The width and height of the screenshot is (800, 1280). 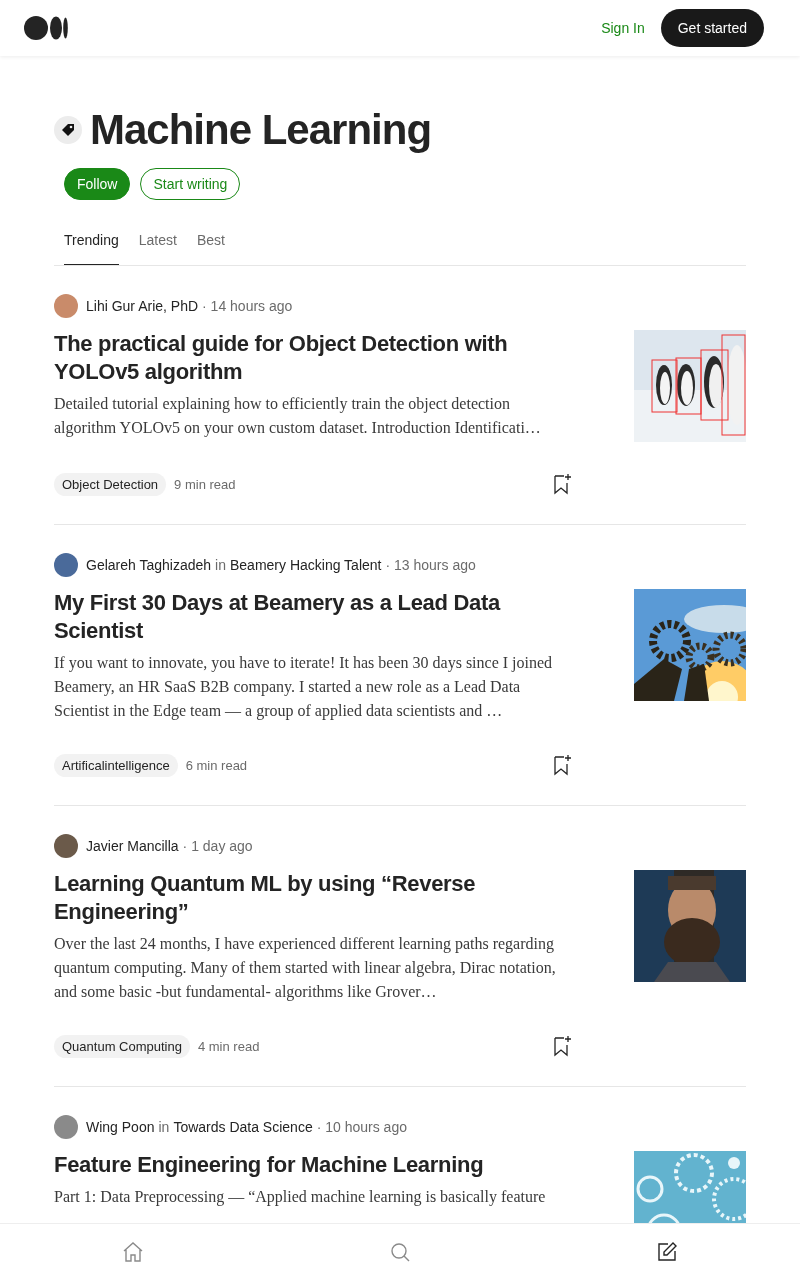 What do you see at coordinates (314, 1165) in the screenshot?
I see `article-title: Feature Engineering for Machine Learning` at bounding box center [314, 1165].